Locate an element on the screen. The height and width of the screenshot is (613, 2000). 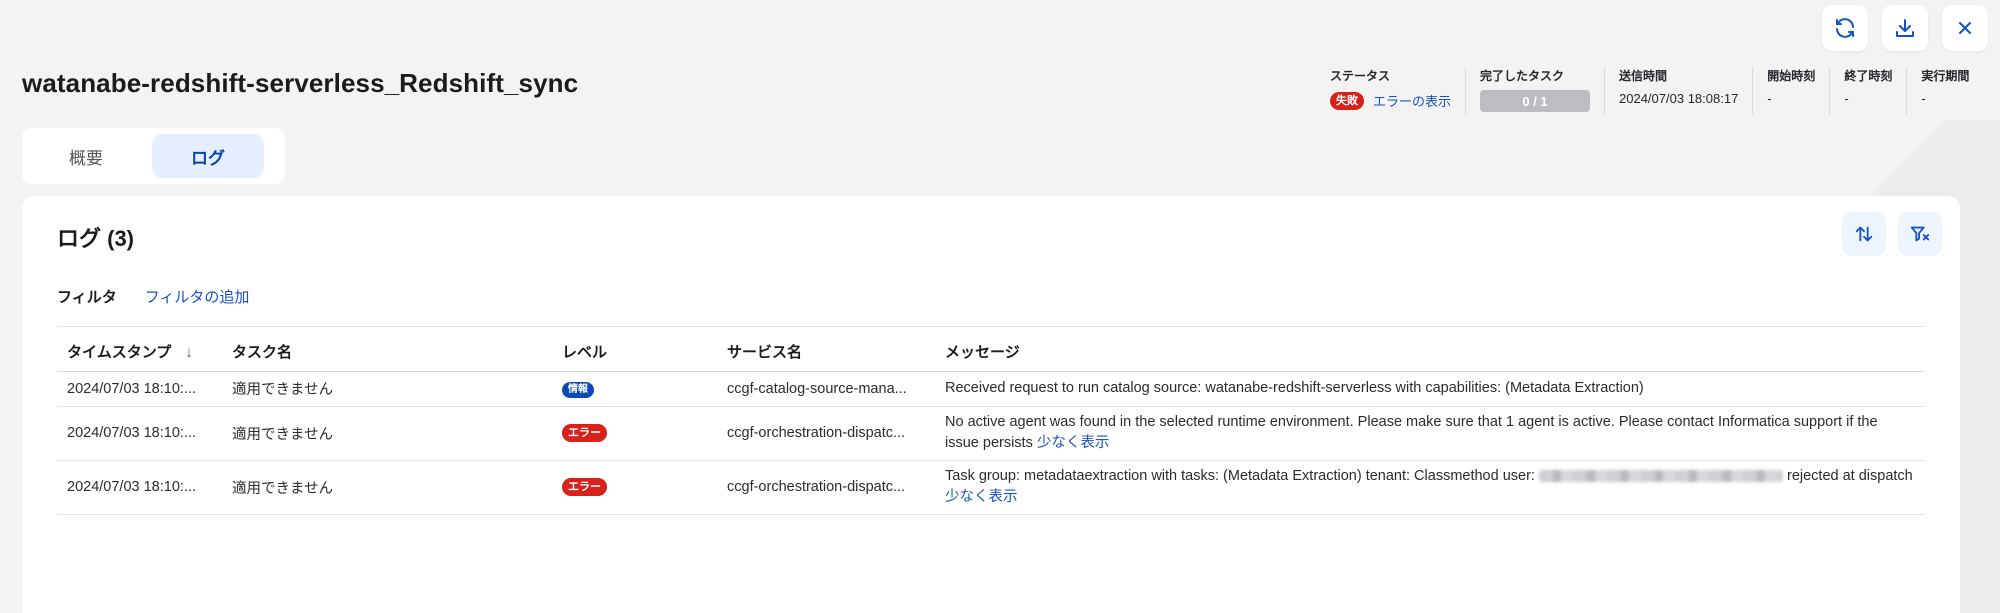
refresh-icon is located at coordinates (1845, 28).